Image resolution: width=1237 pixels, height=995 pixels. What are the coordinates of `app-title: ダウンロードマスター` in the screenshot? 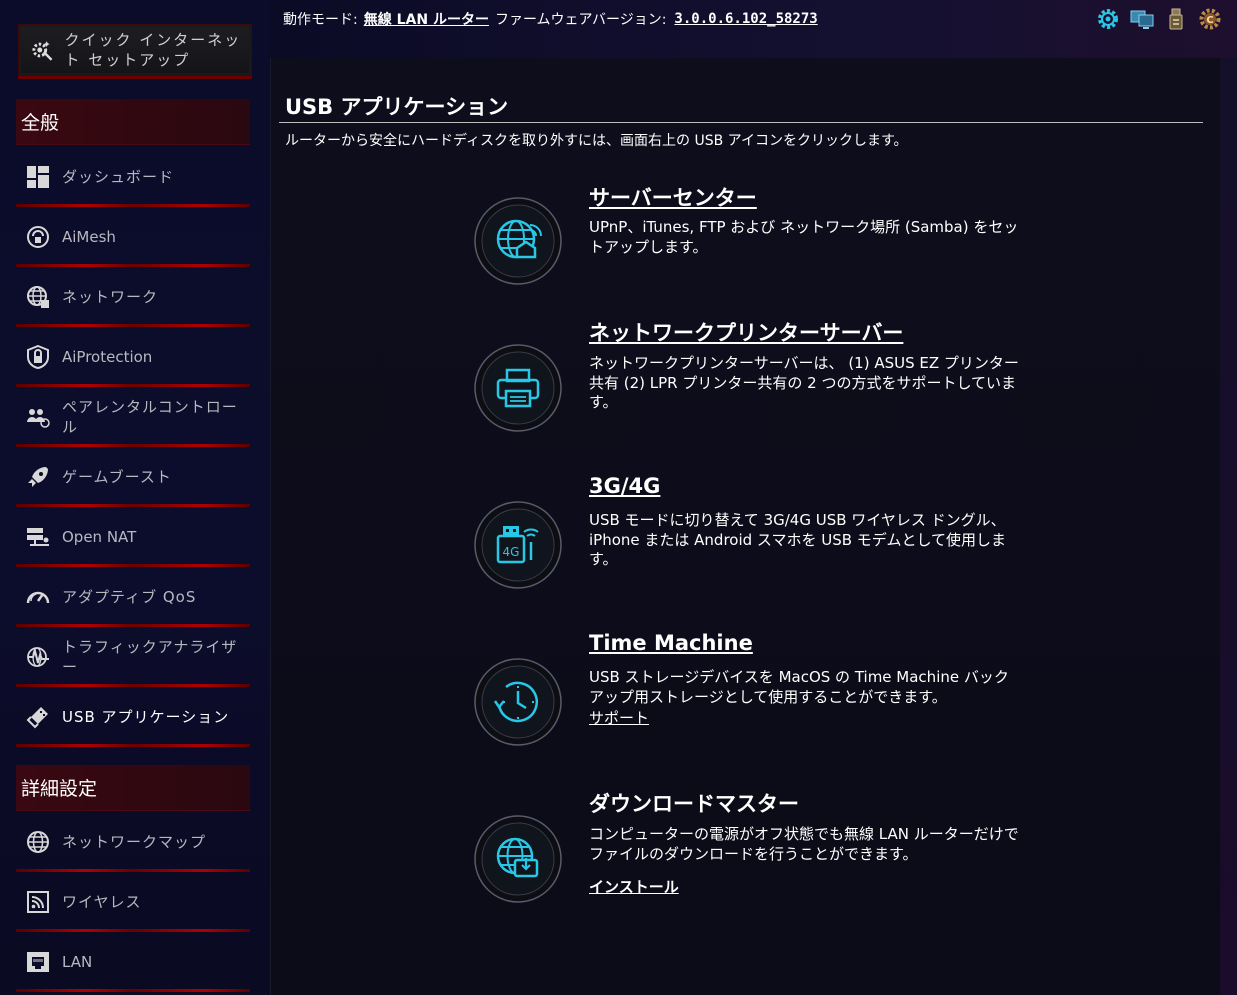 It's located at (694, 804).